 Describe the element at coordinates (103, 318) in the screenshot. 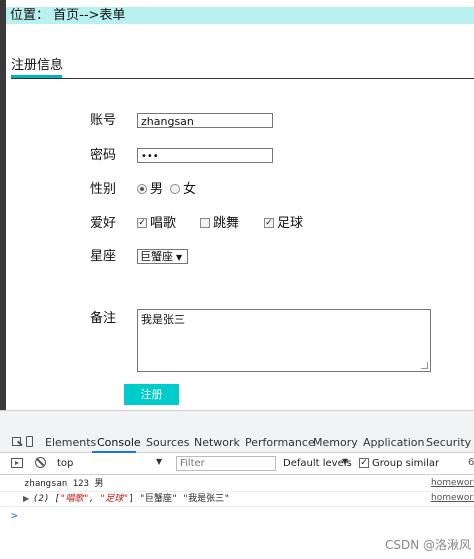

I see `remark-label: 备注` at that location.